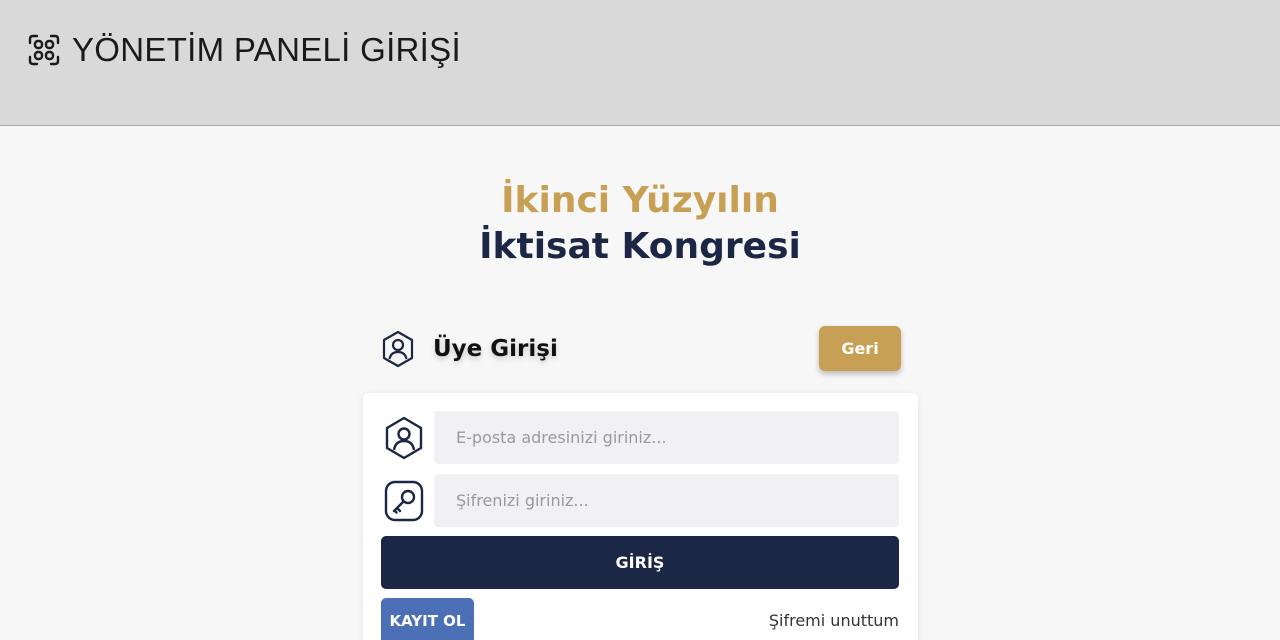  Describe the element at coordinates (666, 437) in the screenshot. I see `email-input` at that location.